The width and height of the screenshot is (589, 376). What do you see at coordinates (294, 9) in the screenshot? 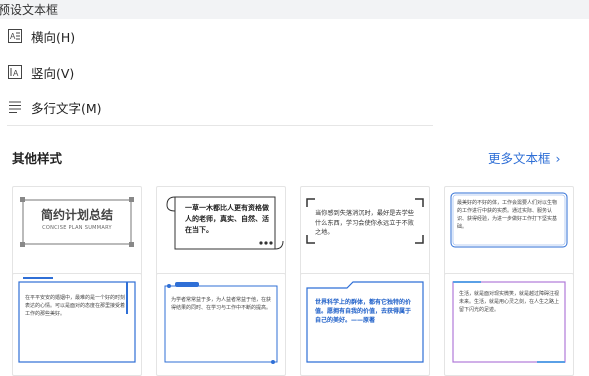
I see `panel-header: 预设文本框` at bounding box center [294, 9].